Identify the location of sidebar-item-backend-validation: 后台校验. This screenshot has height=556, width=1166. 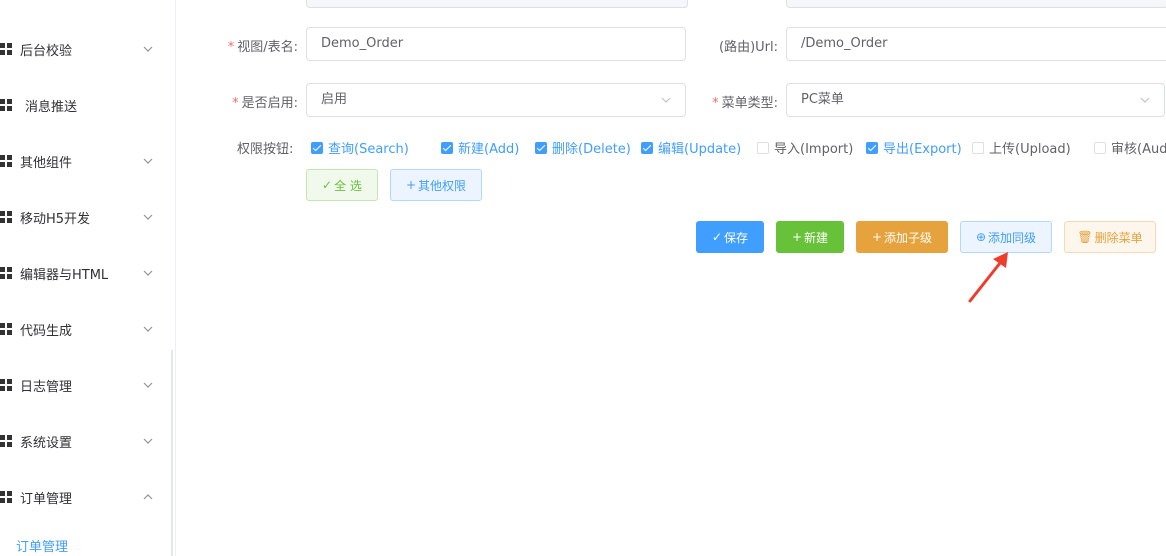
(86, 49).